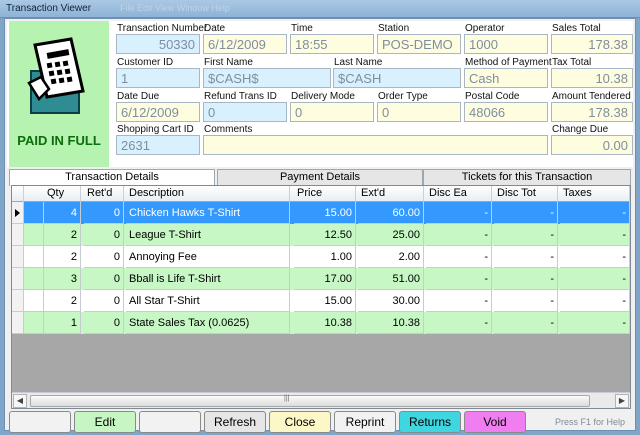 This screenshot has width=640, height=435. Describe the element at coordinates (506, 44) in the screenshot. I see `operator-field: 1000` at that location.